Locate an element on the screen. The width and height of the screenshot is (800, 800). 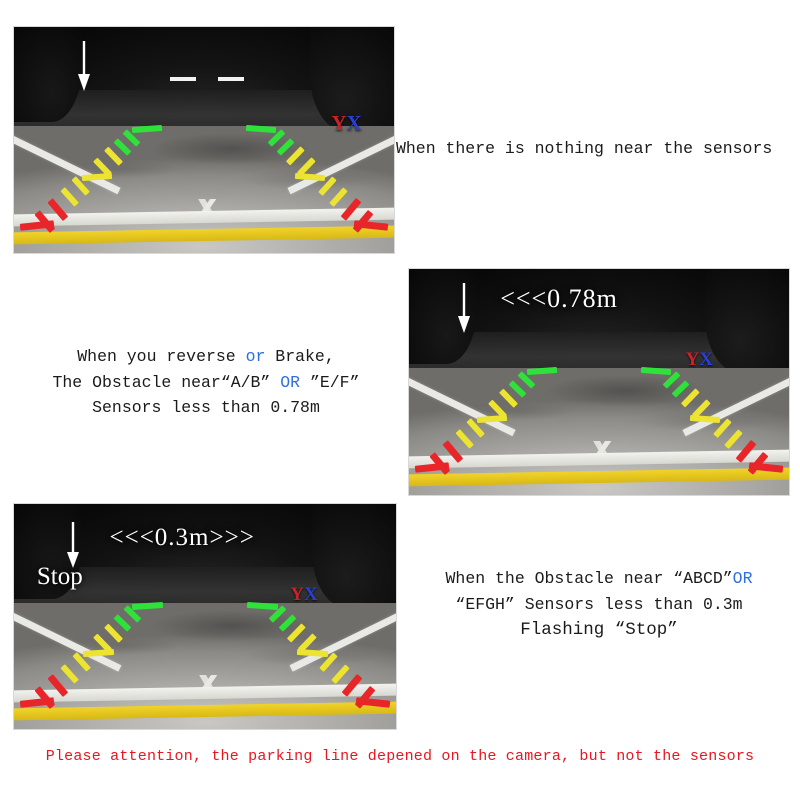
caption-reverse-line-1: When you reverse or Brake, is located at coordinates (206, 357).